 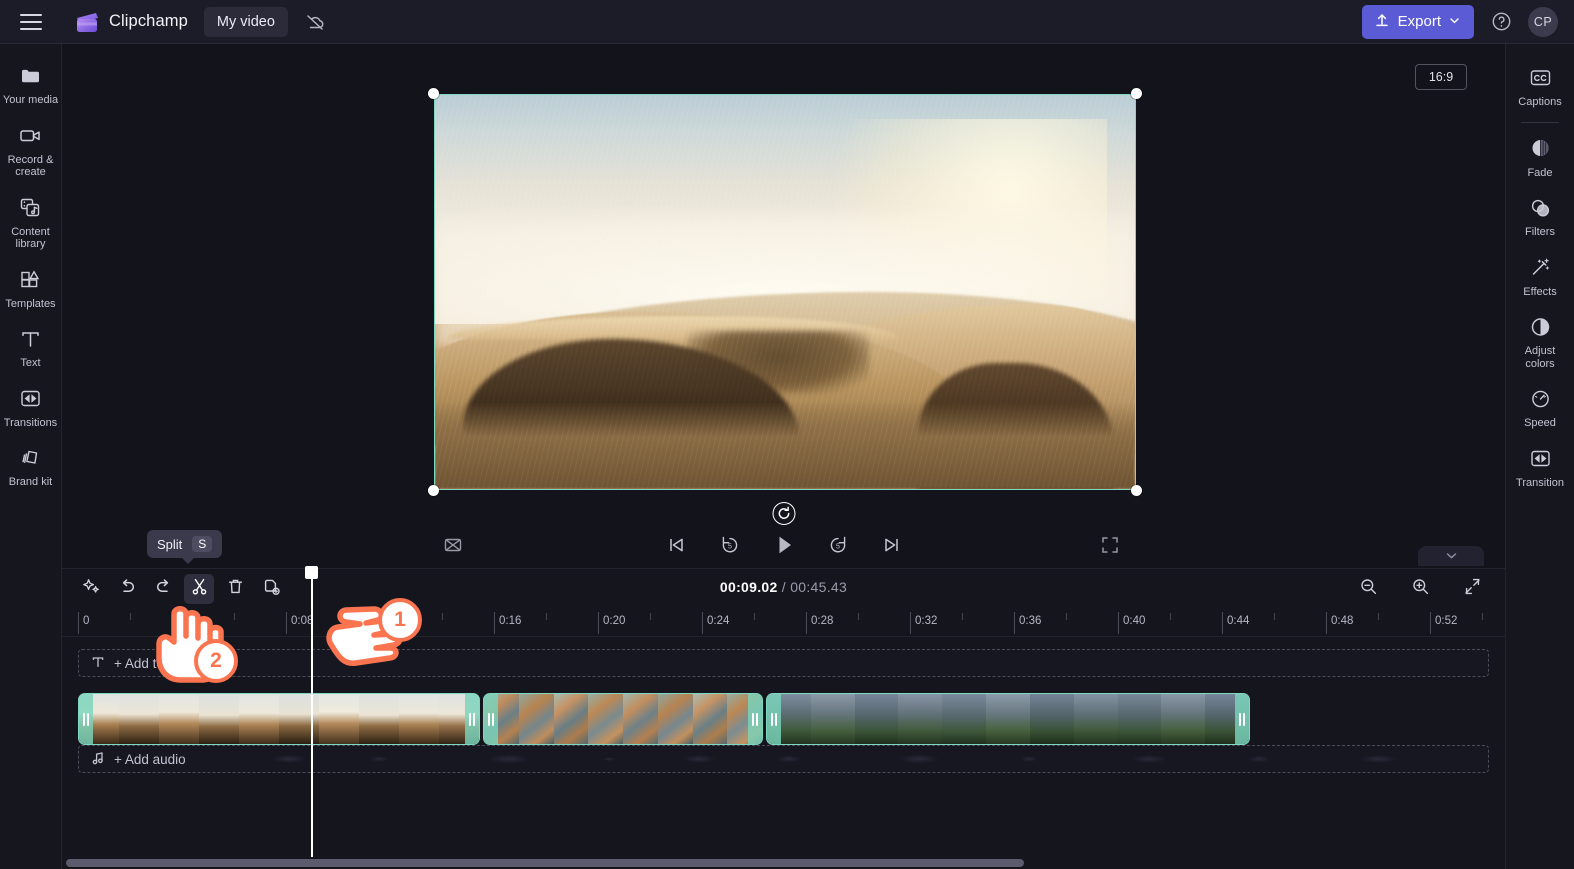 I want to click on fit-to-screen-button, so click(x=1472, y=589).